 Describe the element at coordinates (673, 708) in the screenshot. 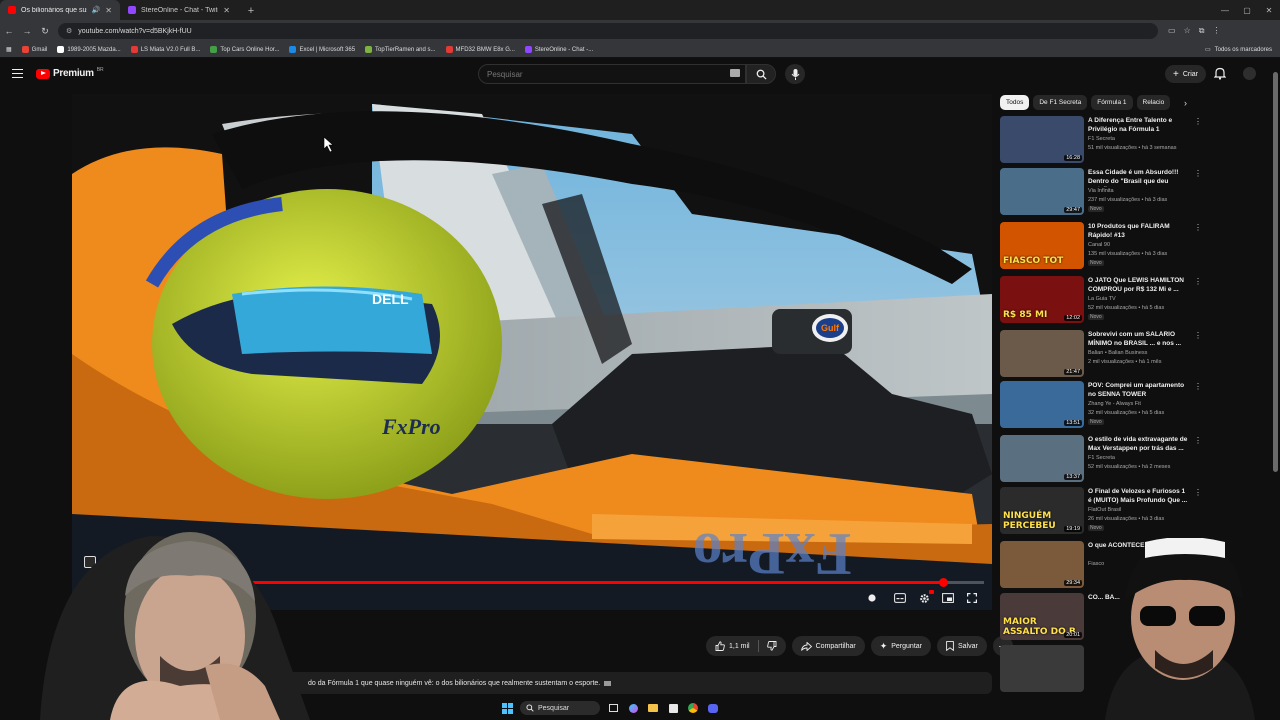

I see `store-icon` at that location.